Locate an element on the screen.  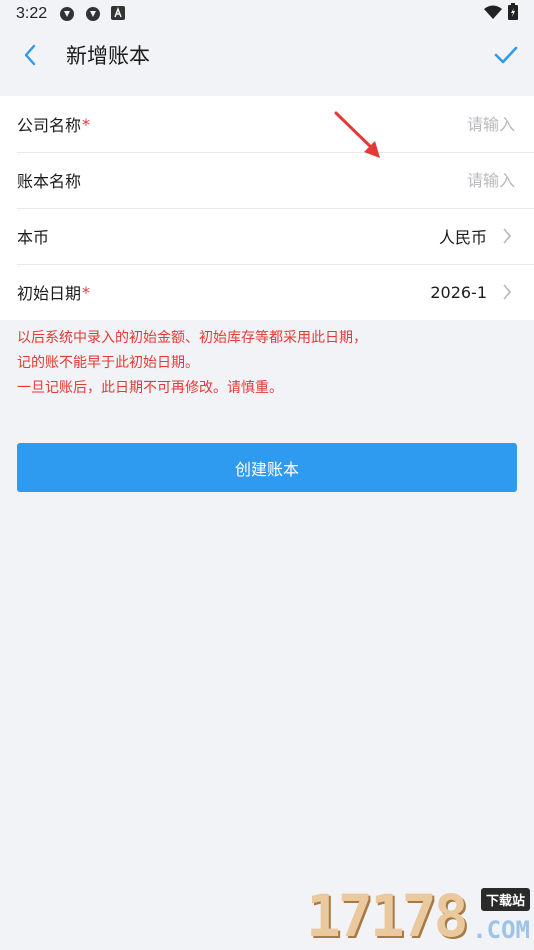
status-bar: 3:22 is located at coordinates (267, 13).